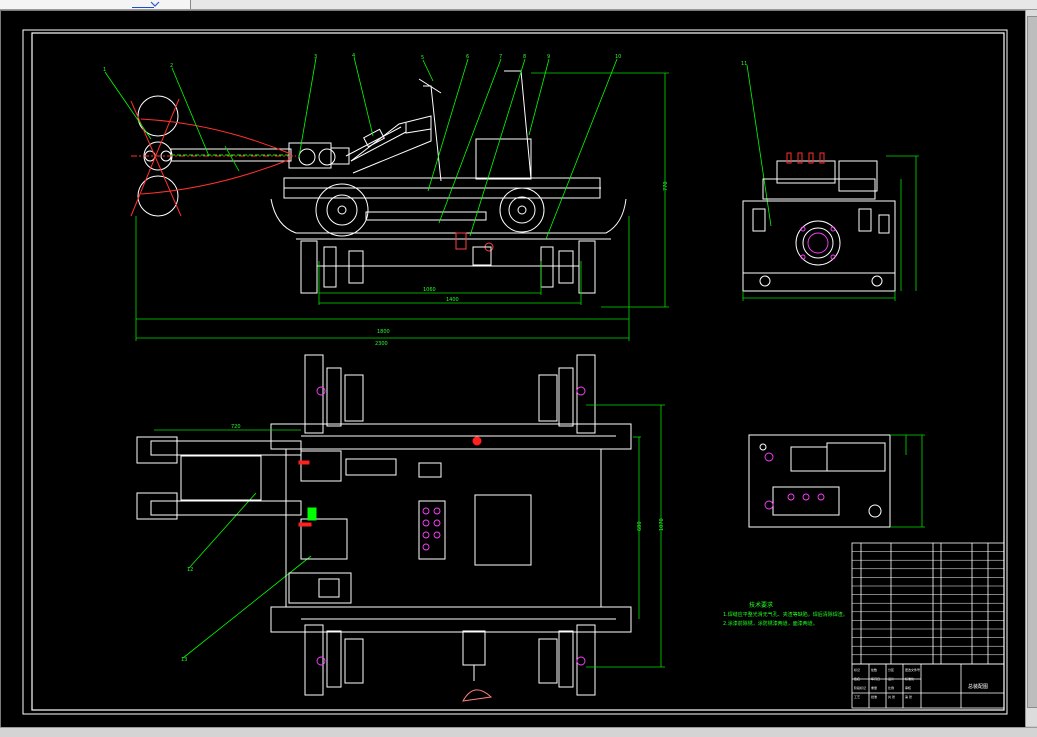 This screenshot has height=737, width=1037. I want to click on svg-text: 1400, so click(452, 300).